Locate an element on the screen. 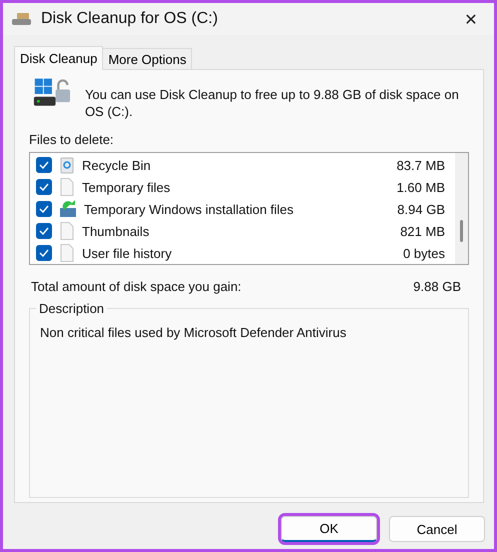  dialog-button: Cancel is located at coordinates (437, 529).